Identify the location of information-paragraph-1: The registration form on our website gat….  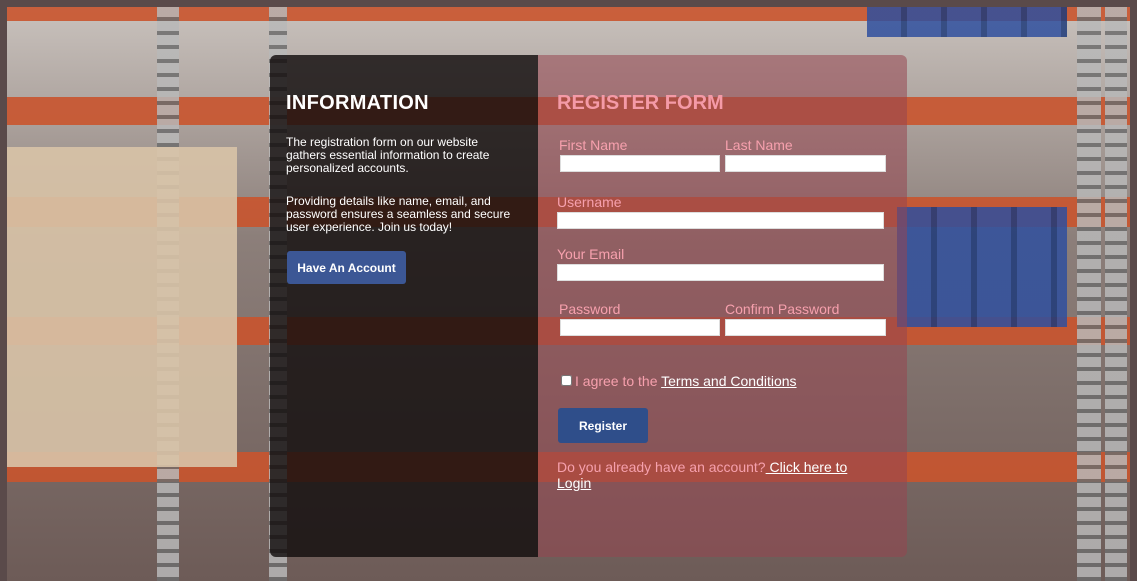
(388, 155).